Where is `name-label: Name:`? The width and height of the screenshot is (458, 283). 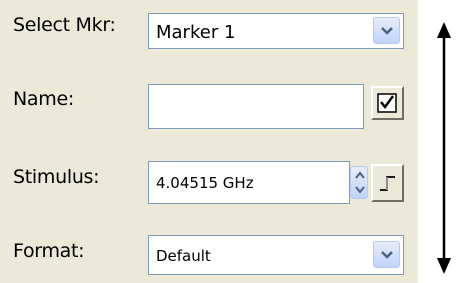 name-label: Name: is located at coordinates (43, 99).